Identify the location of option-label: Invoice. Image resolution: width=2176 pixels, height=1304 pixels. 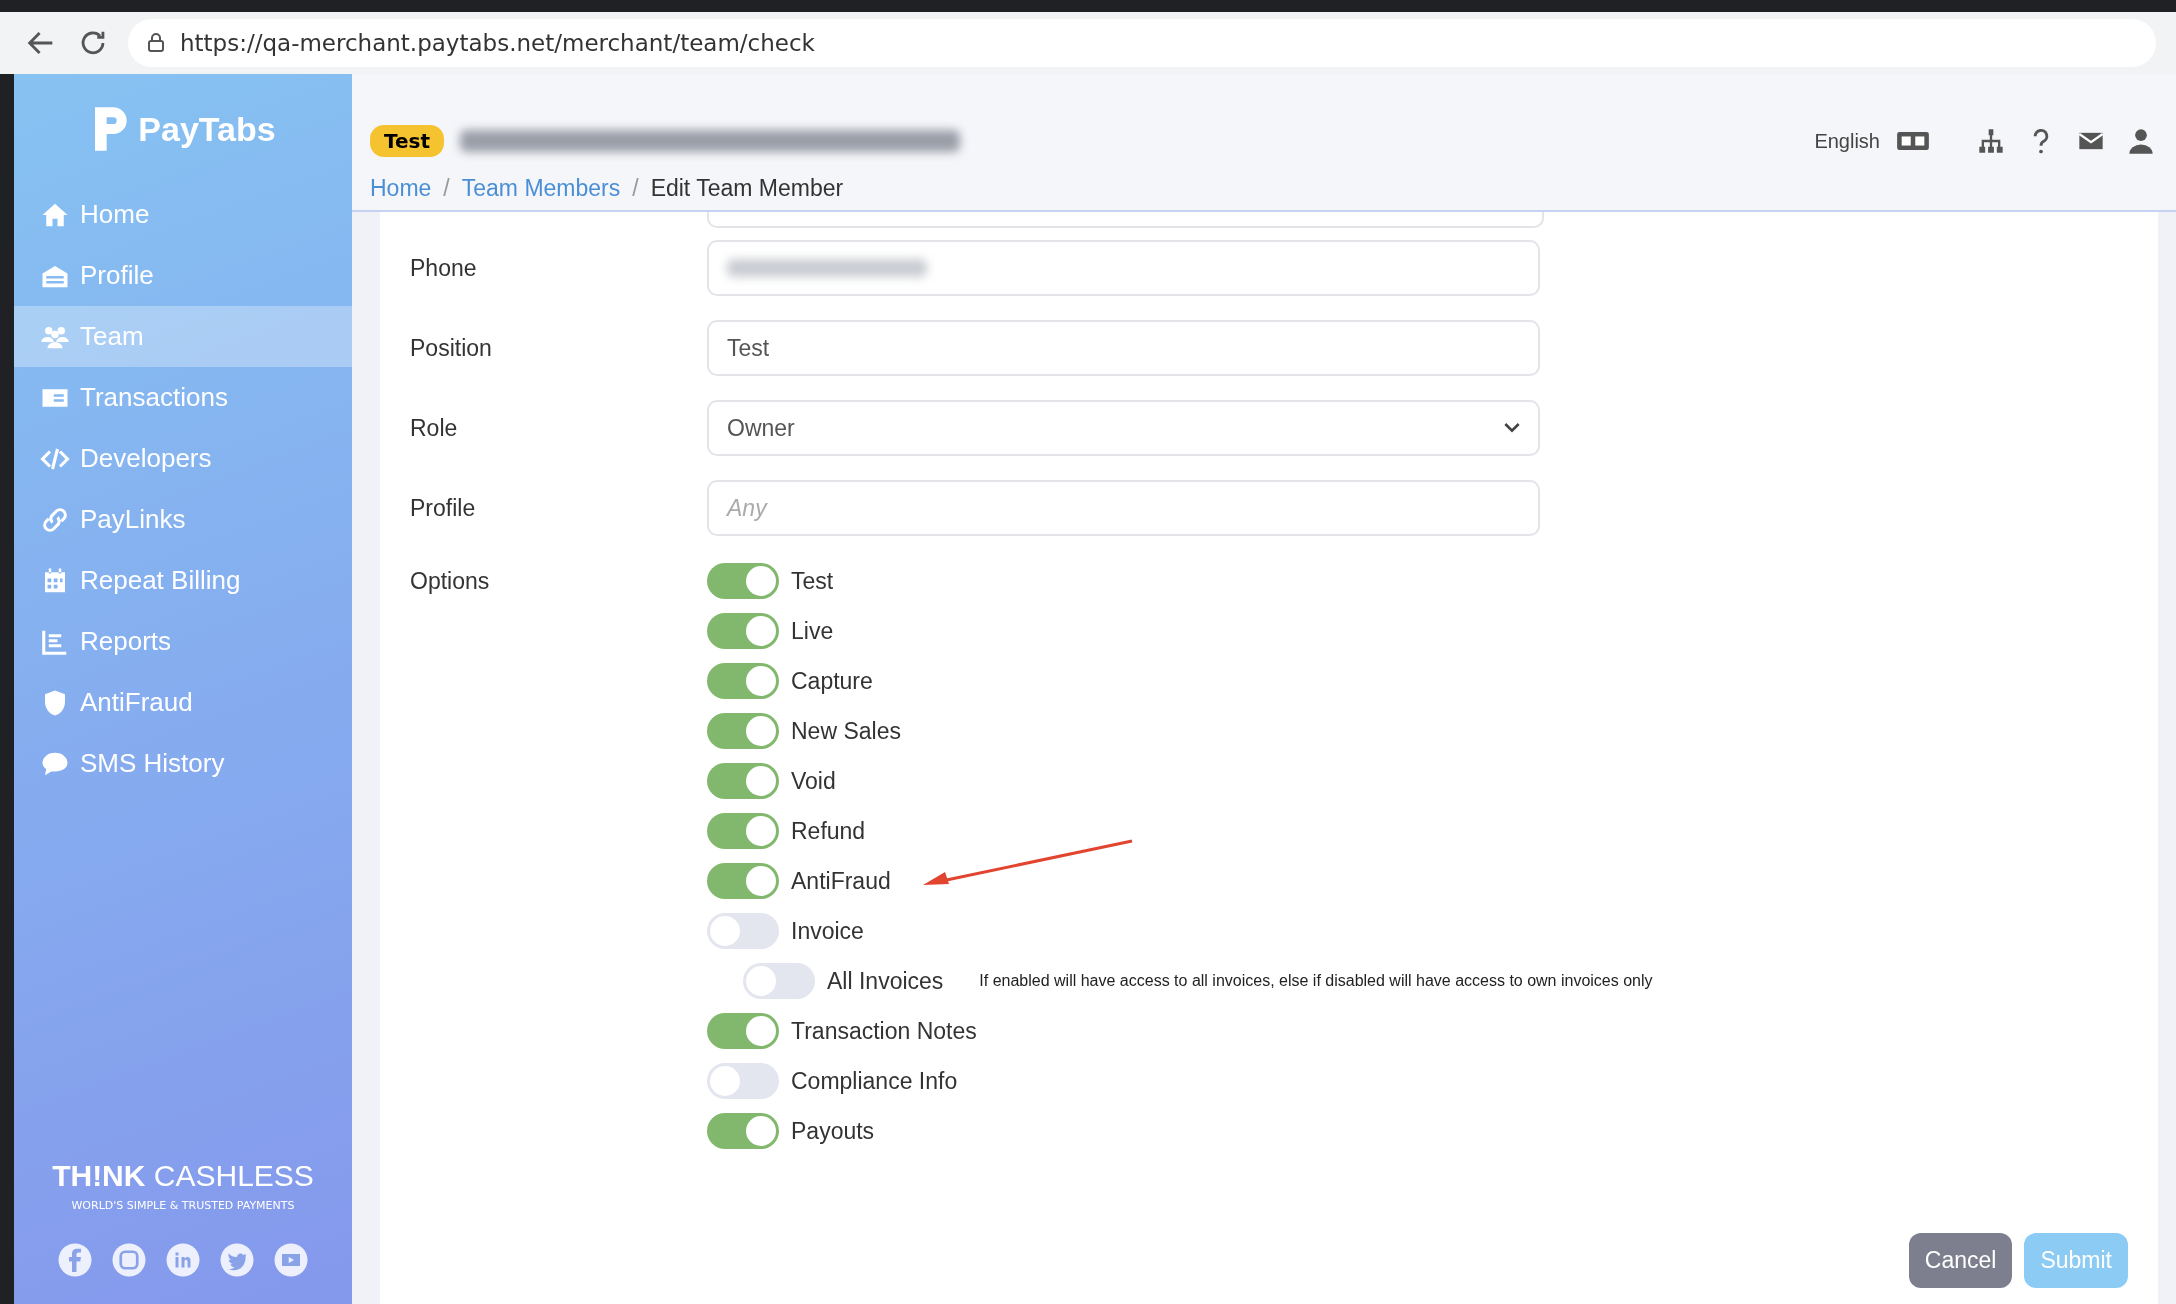
(827, 931).